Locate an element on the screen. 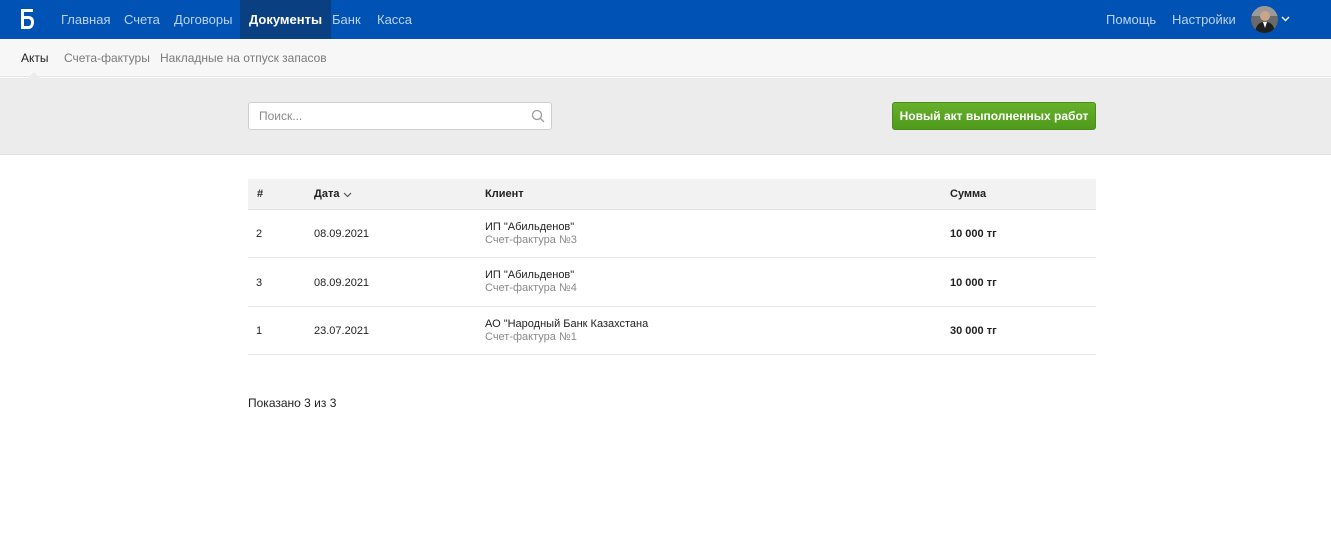 This screenshot has height=559, width=1331. search-icon is located at coordinates (538, 116).